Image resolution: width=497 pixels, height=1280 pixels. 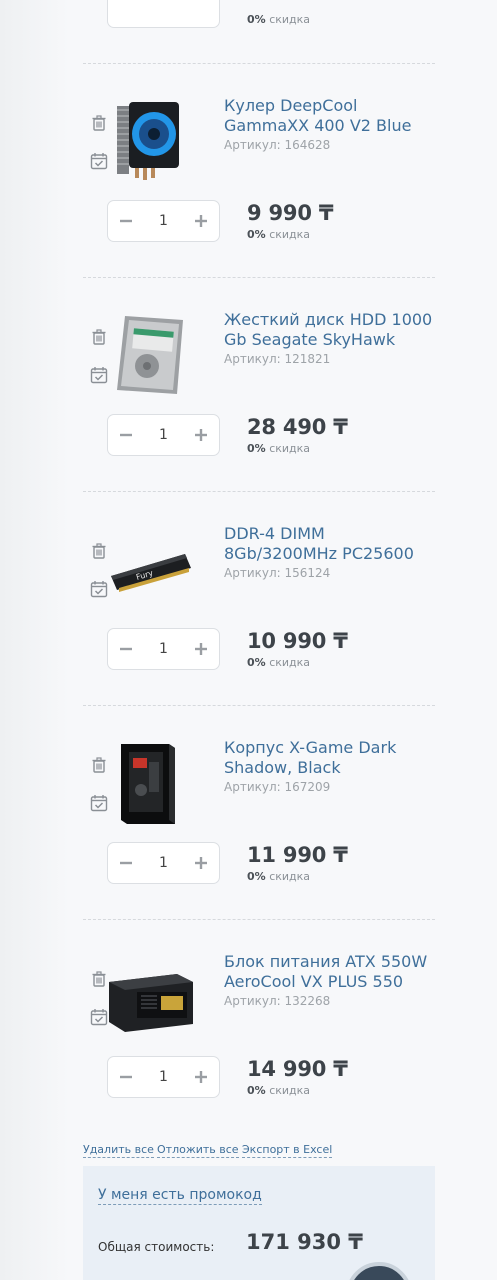 What do you see at coordinates (277, 359) in the screenshot?
I see `product-sku: Артикул: 121821` at bounding box center [277, 359].